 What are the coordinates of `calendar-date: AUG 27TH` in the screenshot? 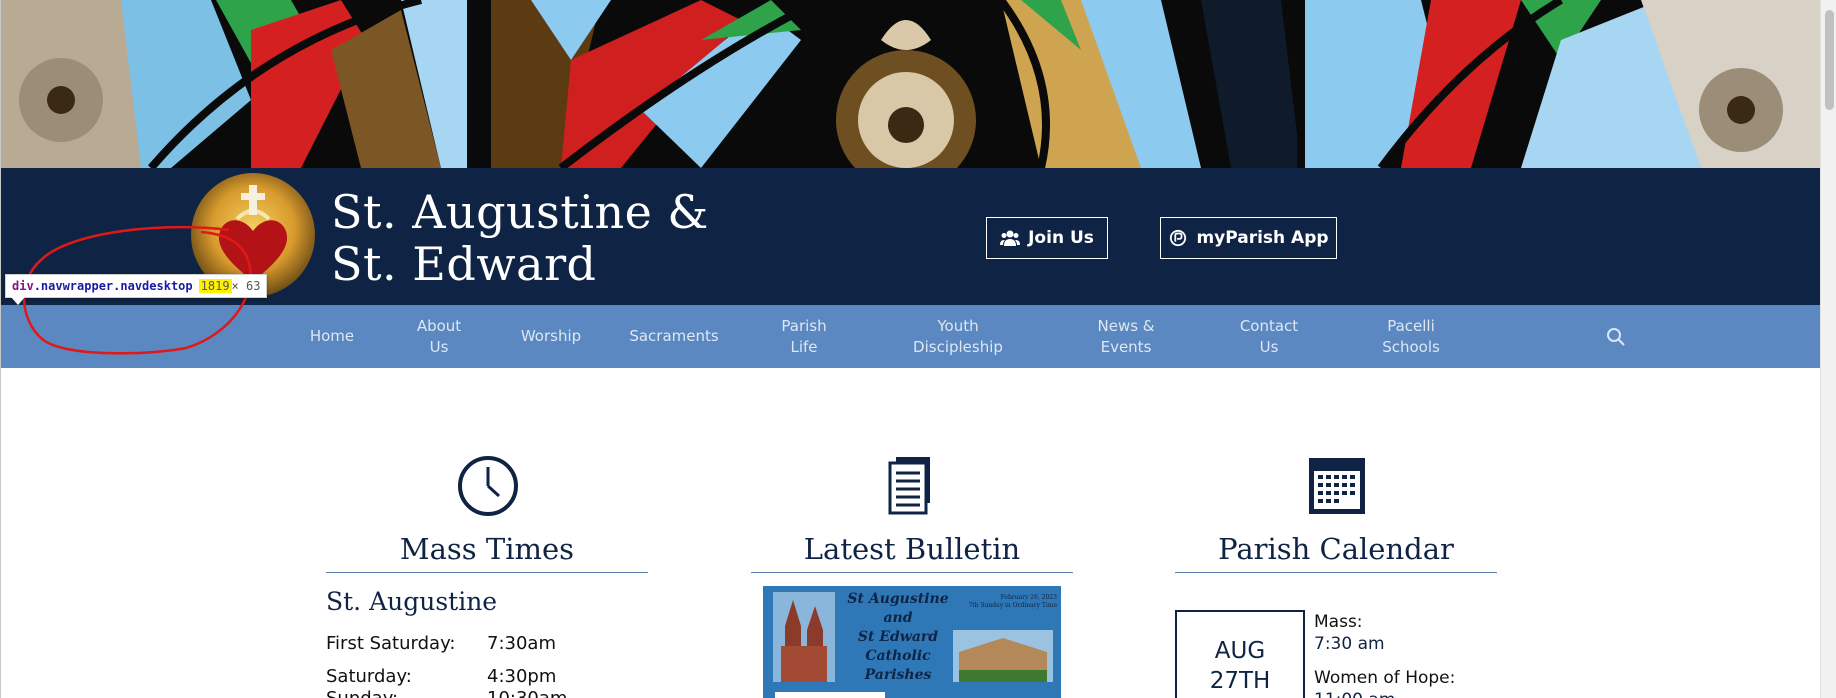 It's located at (1240, 666).